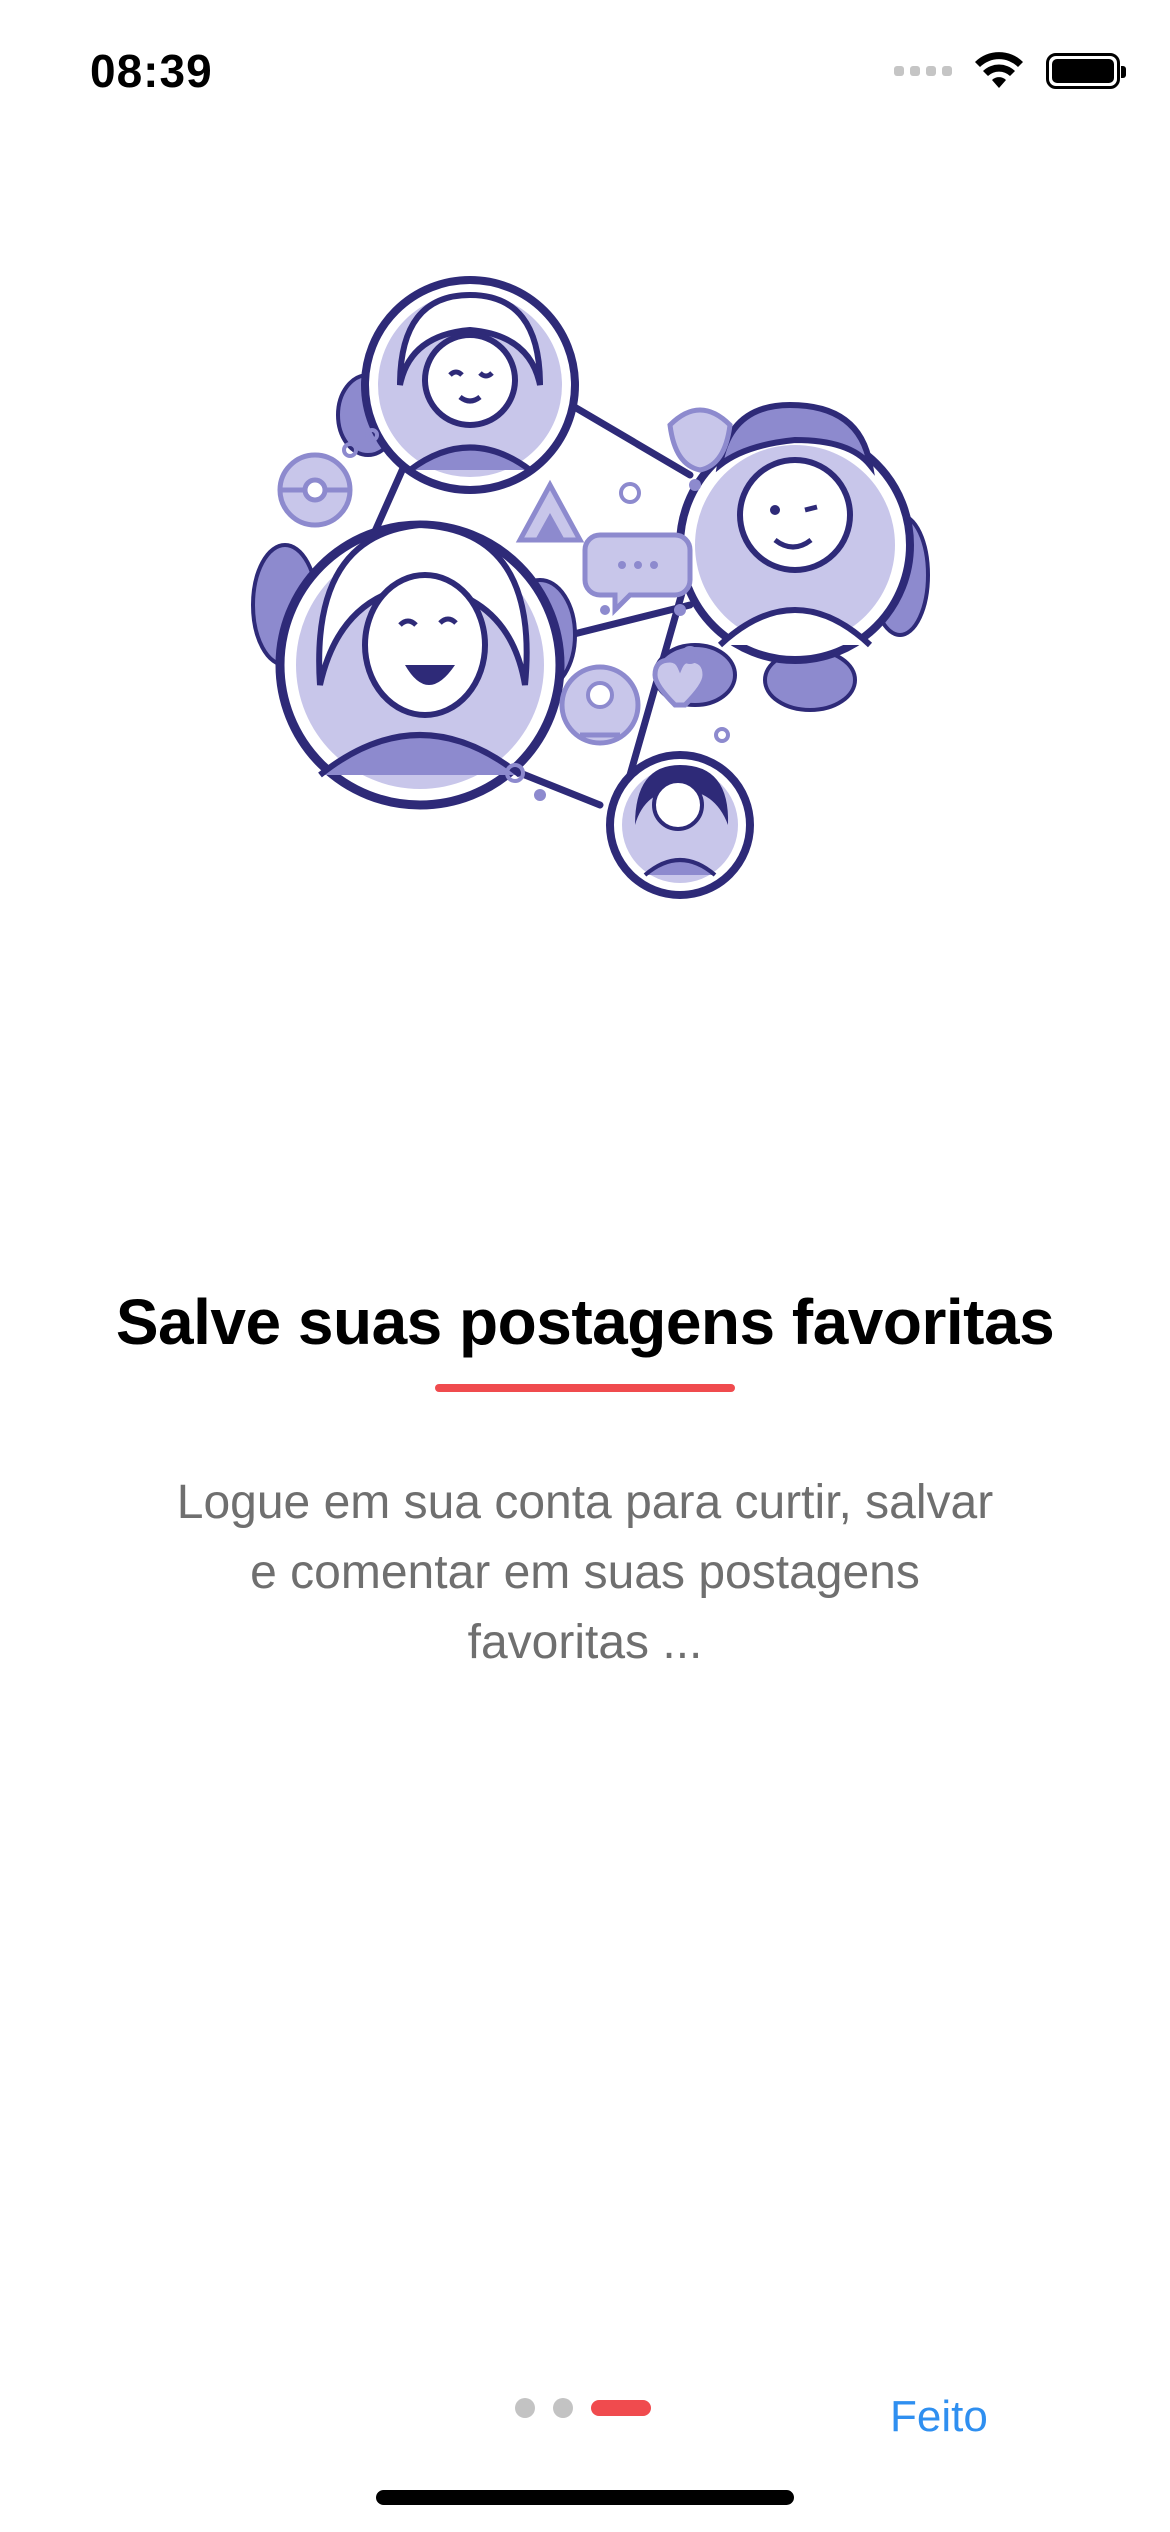  What do you see at coordinates (923, 71) in the screenshot?
I see `signal-icon` at bounding box center [923, 71].